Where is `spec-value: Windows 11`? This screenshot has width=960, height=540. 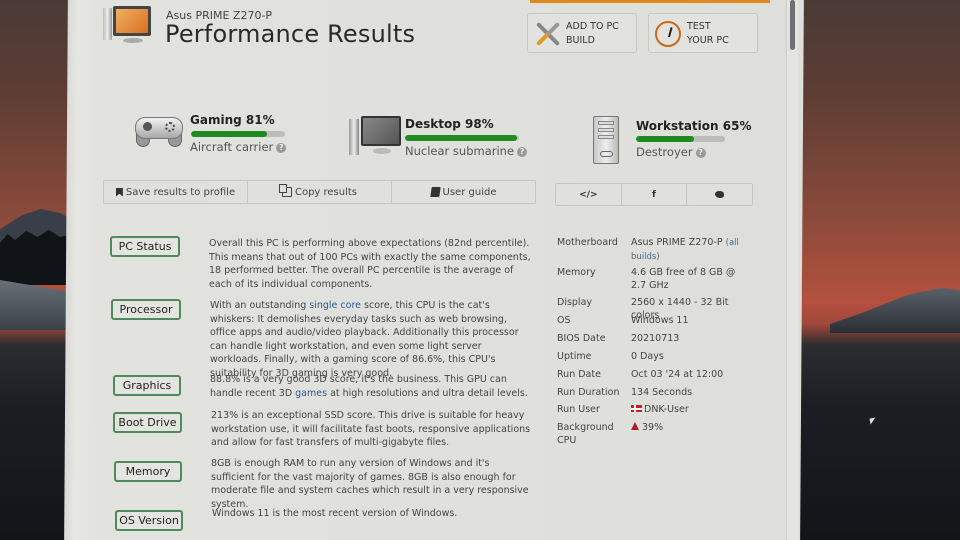
spec-value: Windows 11 is located at coordinates (660, 320).